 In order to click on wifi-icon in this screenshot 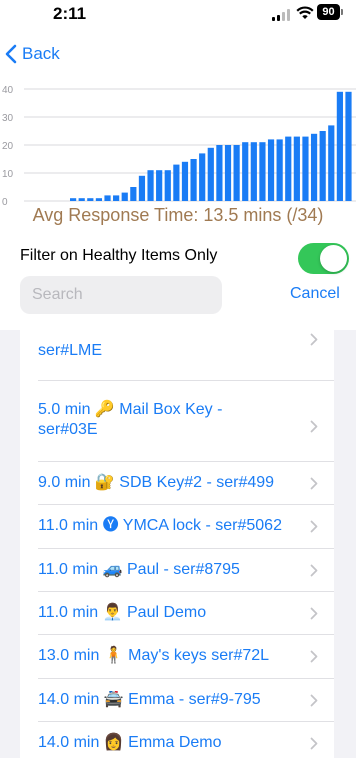, I will do `click(305, 12)`.